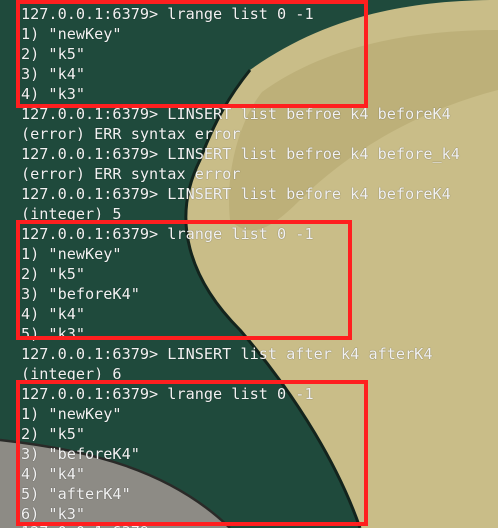 This screenshot has width=498, height=528. I want to click on terminal-line: 127.0.0.1:6379>, so click(89, 525).